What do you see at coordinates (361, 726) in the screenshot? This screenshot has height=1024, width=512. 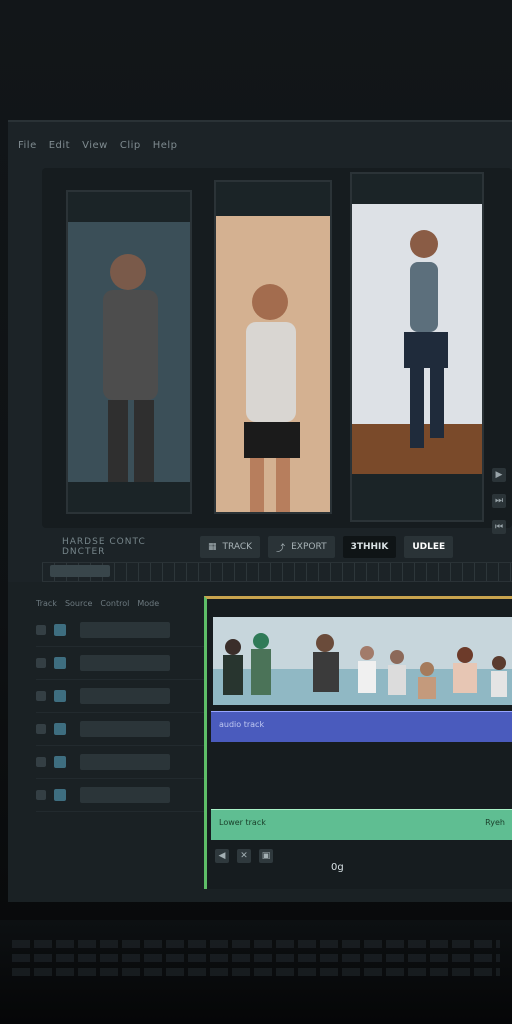 I see `audio-track: audio track` at bounding box center [361, 726].